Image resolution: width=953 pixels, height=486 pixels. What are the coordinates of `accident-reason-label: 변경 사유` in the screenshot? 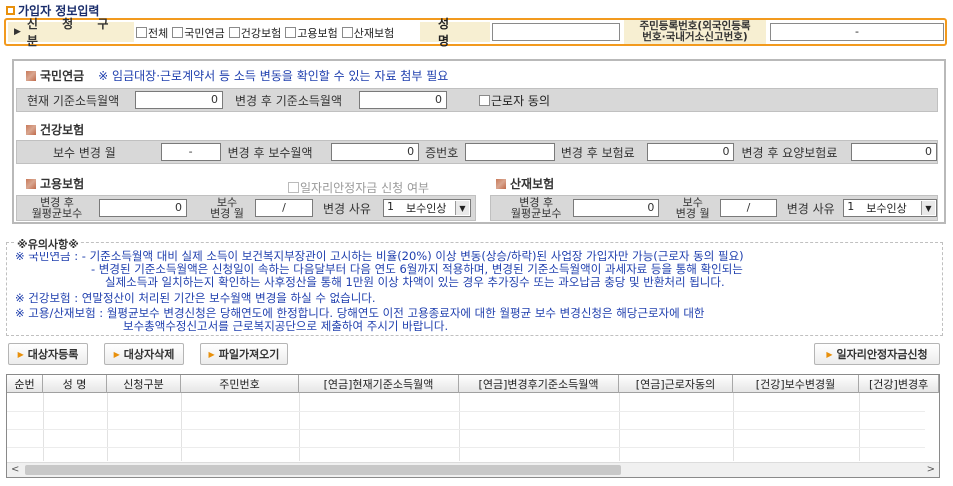 It's located at (810, 208).